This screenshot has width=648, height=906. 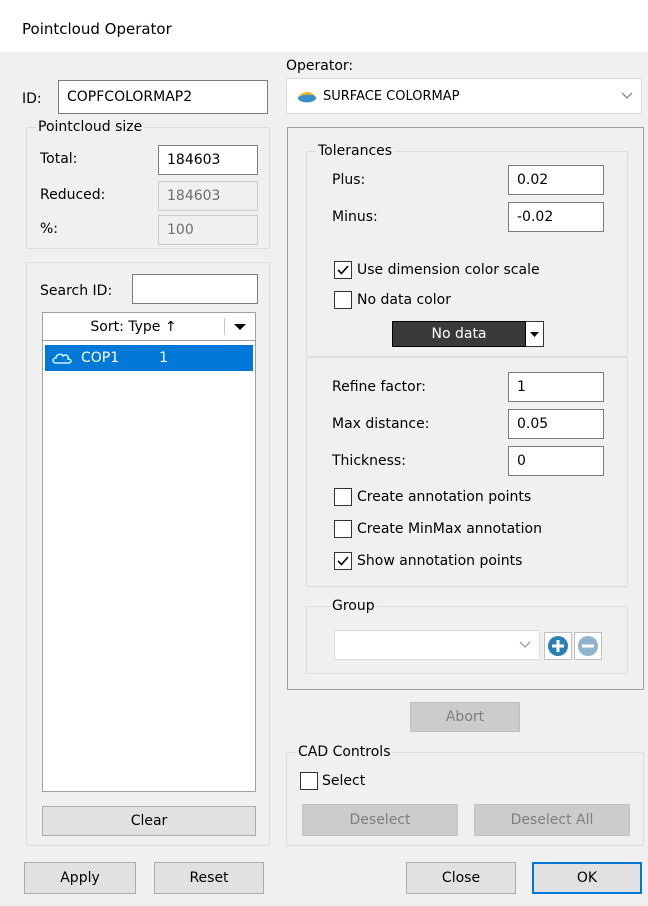 I want to click on create-annotation-points-label: Create annotation points, so click(x=444, y=497).